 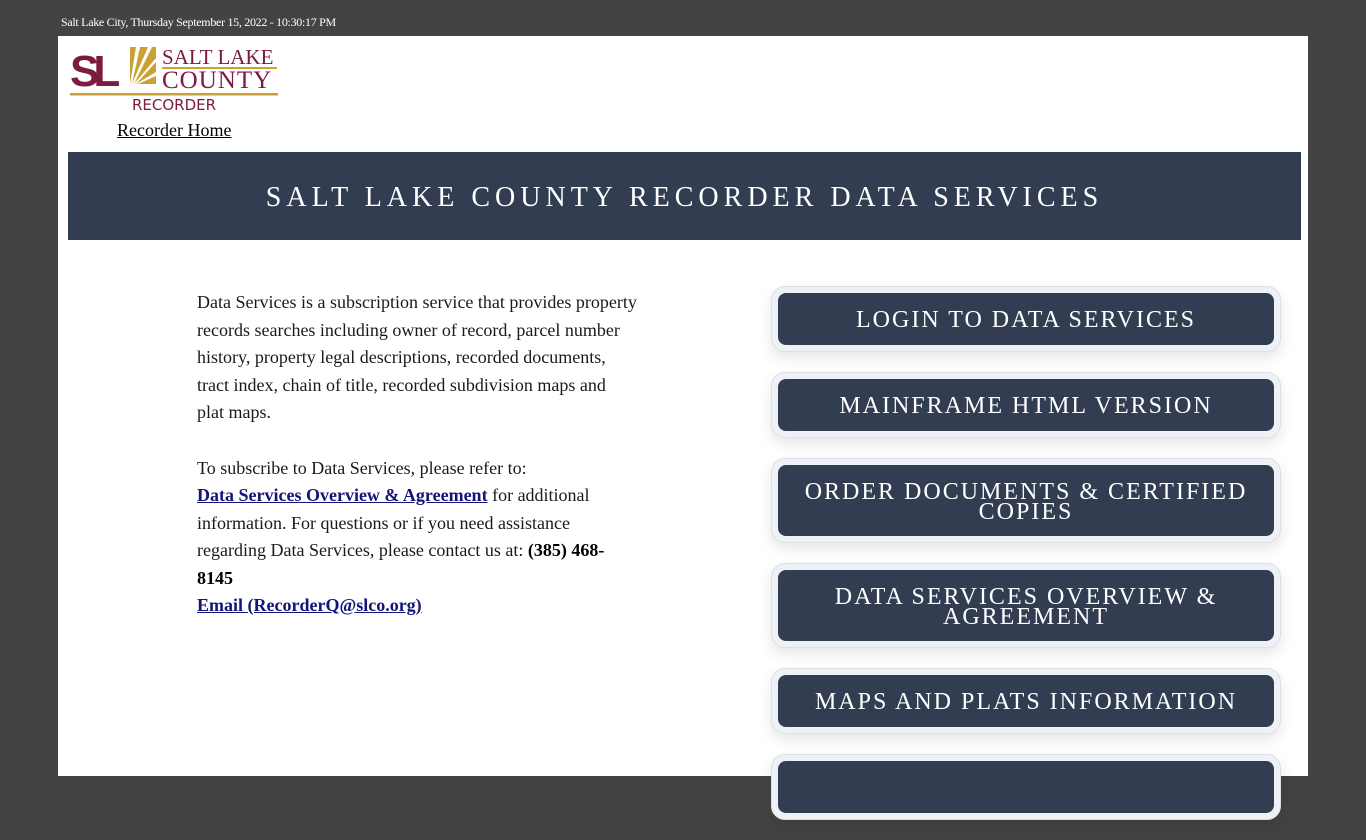 What do you see at coordinates (174, 104) in the screenshot?
I see `logo-line3: RECORDER` at bounding box center [174, 104].